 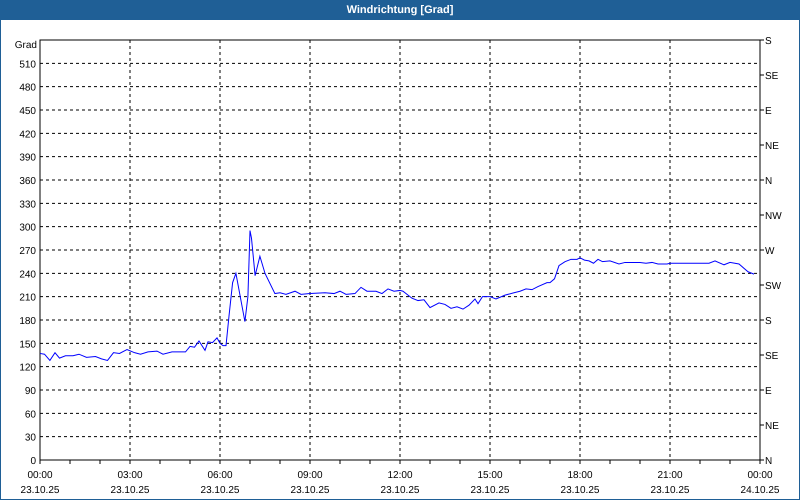 What do you see at coordinates (670, 475) in the screenshot?
I see `time-label: 21:00` at bounding box center [670, 475].